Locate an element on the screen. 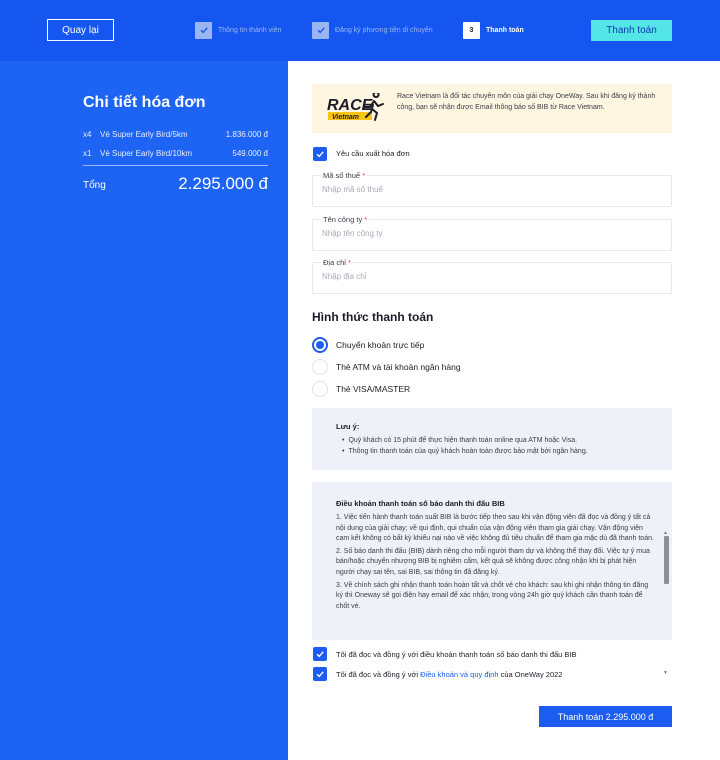 This screenshot has height=760, width=720. race-vietnam-logo: RACE Vietnam is located at coordinates (358, 108).